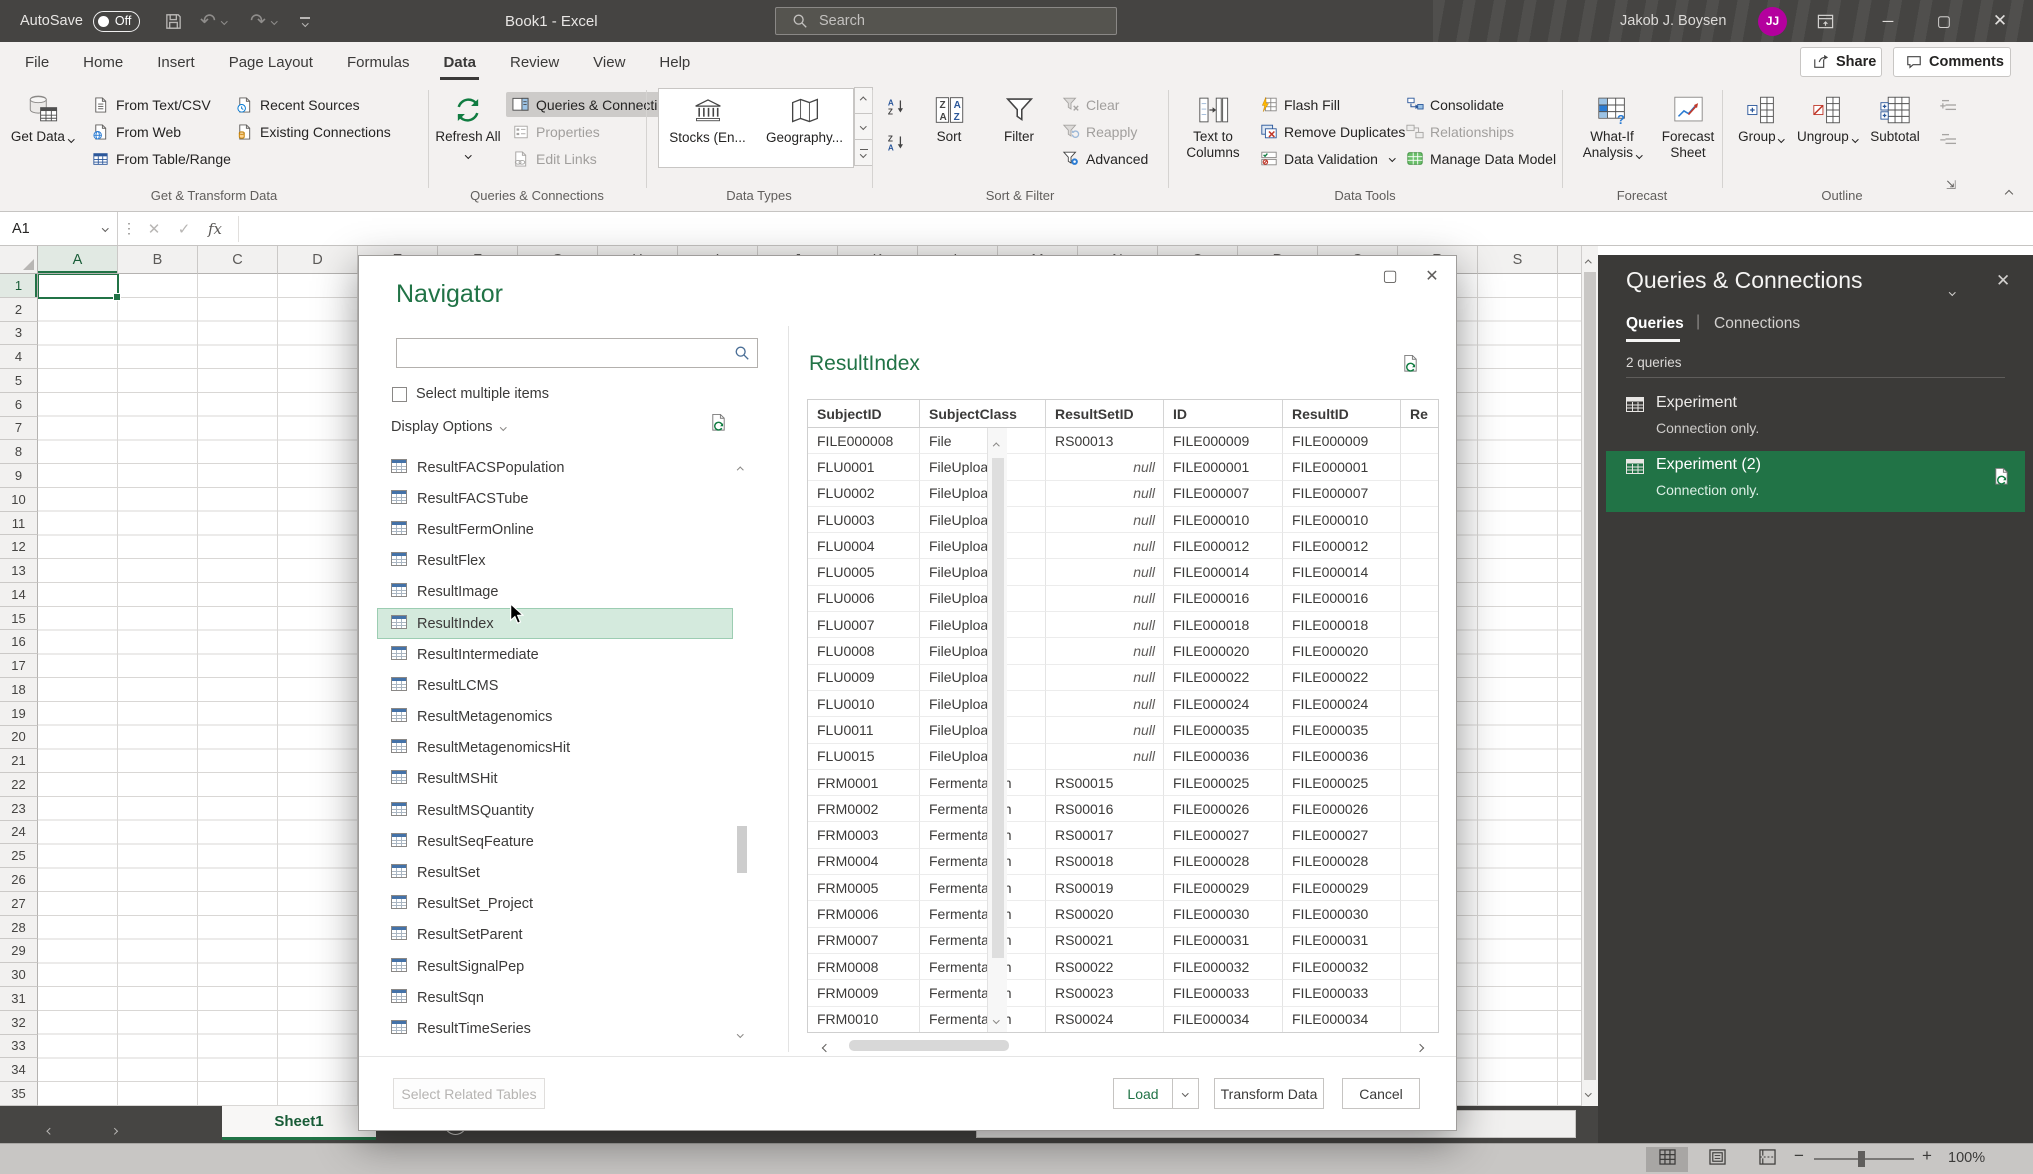  Describe the element at coordinates (946, 21) in the screenshot. I see `search-input: Search` at that location.